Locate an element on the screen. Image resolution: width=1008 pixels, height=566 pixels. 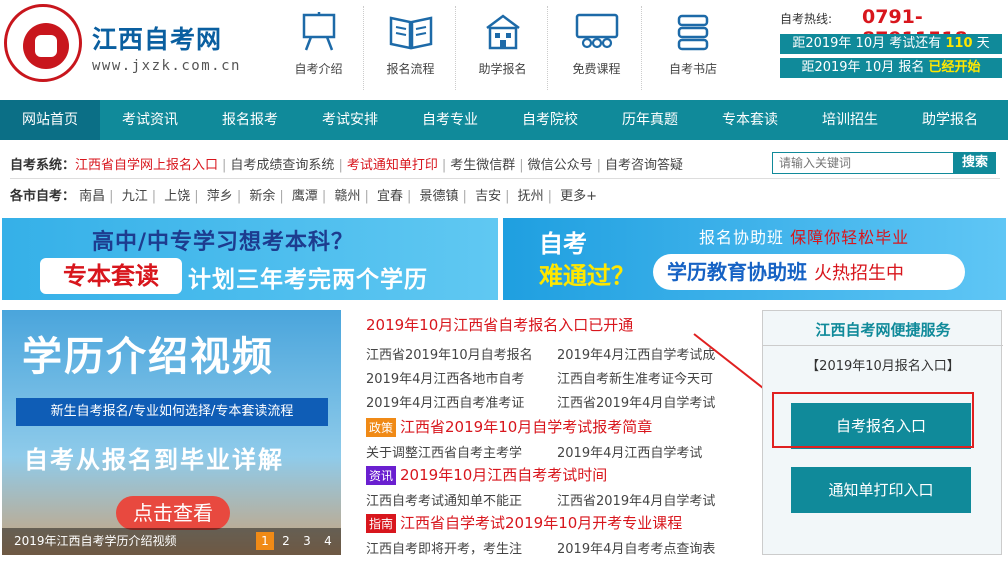
countdown-unit: 天 is located at coordinates (983, 43).